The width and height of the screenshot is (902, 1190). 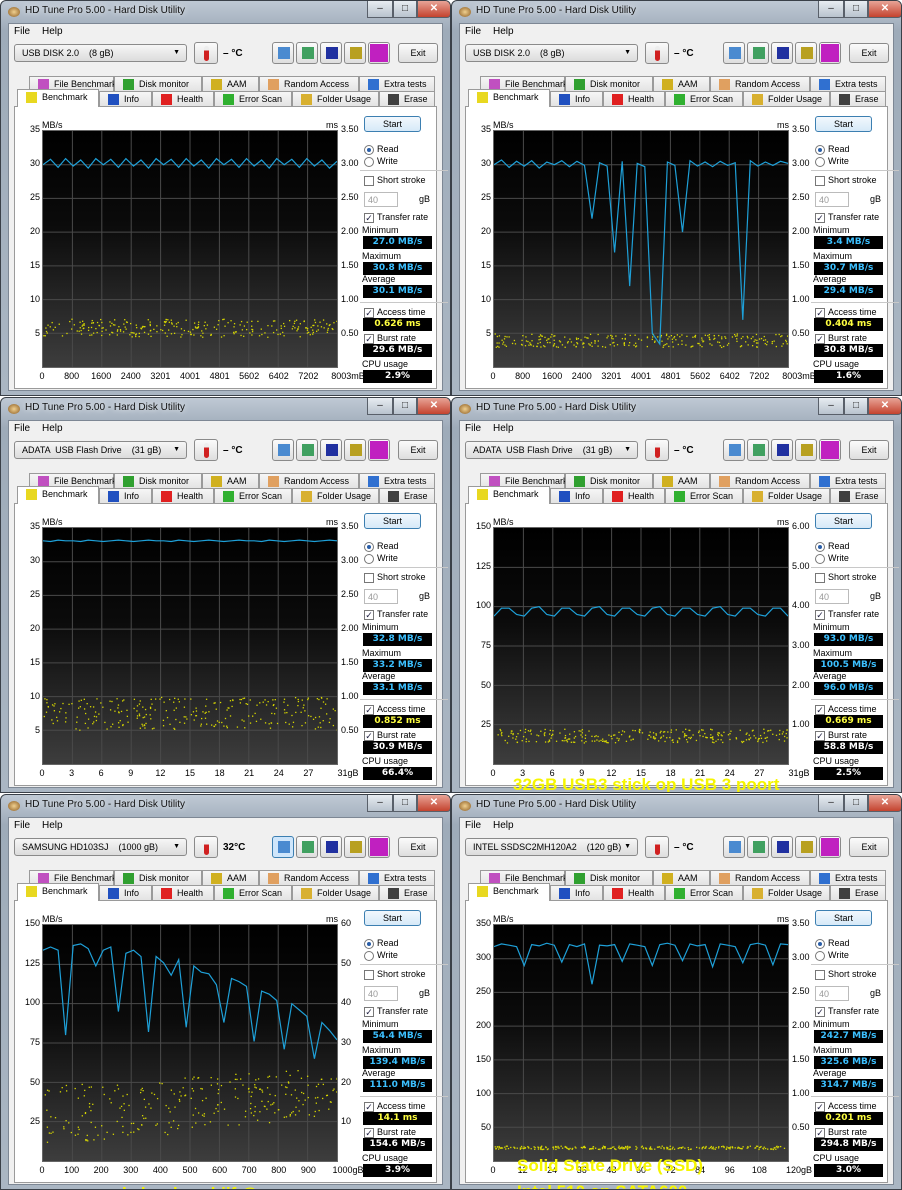 I want to click on exit-button: Exit, so click(x=418, y=450).